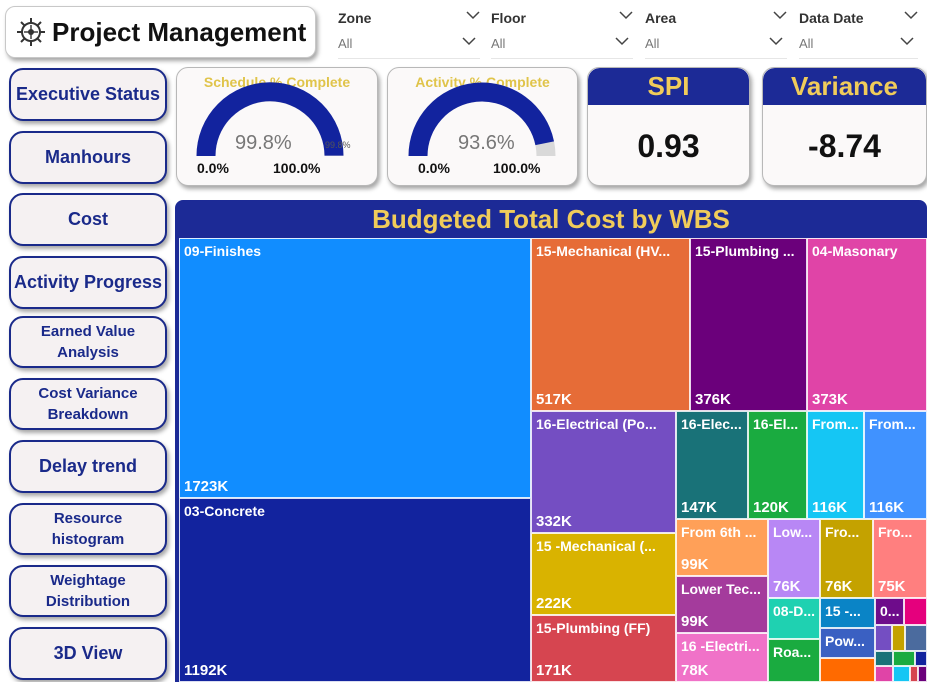 The height and width of the screenshot is (682, 927). I want to click on filter-floor: Floor All, so click(562, 32).